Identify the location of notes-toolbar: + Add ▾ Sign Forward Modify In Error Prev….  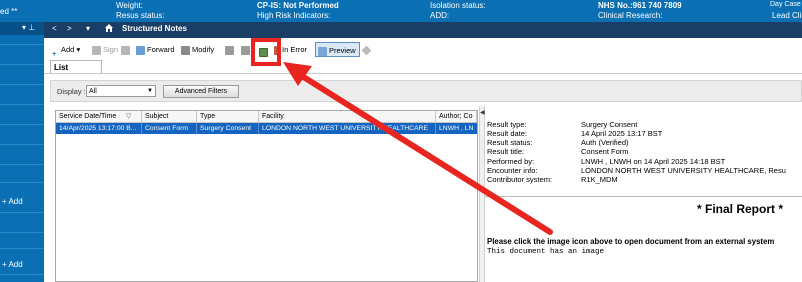
(230, 50).